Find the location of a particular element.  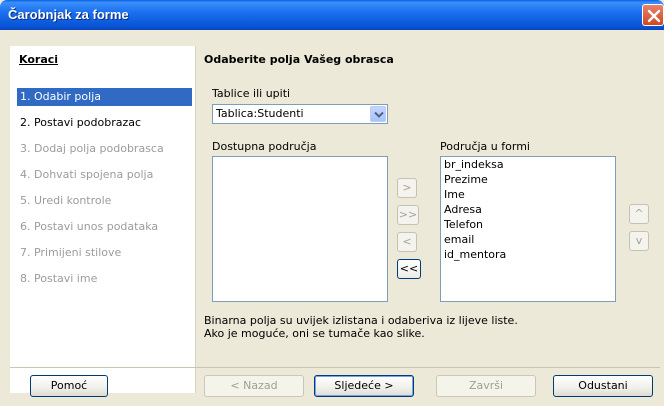

list-item: Adresa is located at coordinates (463, 209).